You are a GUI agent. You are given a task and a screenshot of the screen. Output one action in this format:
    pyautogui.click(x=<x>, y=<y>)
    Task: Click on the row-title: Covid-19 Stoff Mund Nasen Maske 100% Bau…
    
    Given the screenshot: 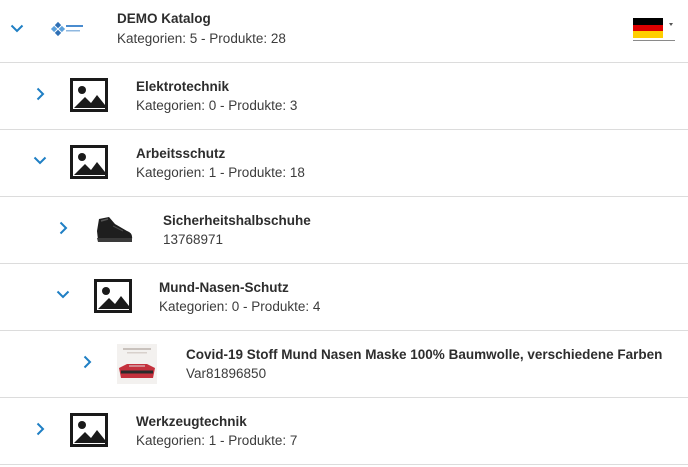 What is the action you would take?
    pyautogui.click(x=424, y=354)
    